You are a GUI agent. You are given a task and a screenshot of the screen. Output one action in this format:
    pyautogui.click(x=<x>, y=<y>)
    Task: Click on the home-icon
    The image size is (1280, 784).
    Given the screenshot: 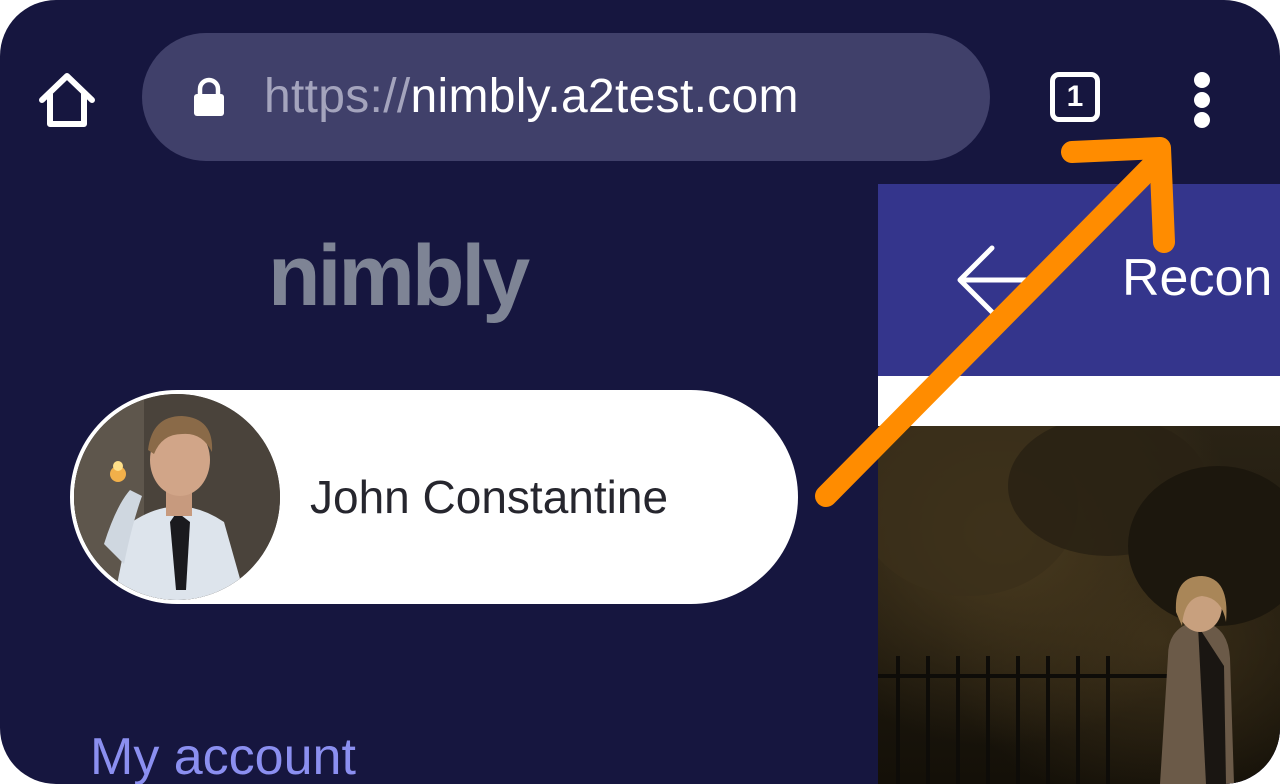 What is the action you would take?
    pyautogui.click(x=67, y=100)
    